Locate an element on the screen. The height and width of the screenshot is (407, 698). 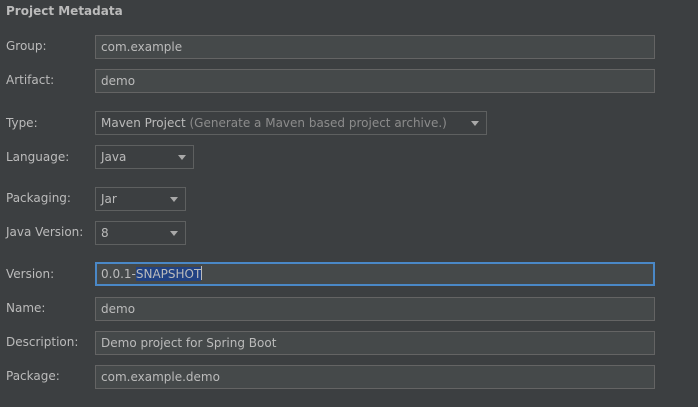
language-dropdown: Java is located at coordinates (144, 157).